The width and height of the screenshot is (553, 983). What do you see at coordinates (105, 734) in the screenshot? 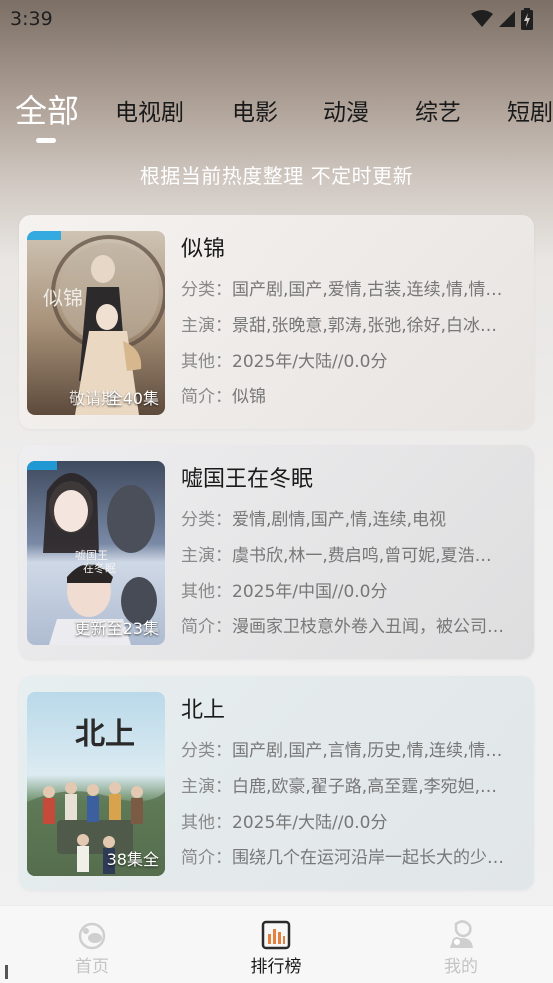
I see `poster-calligraphy: 北上` at bounding box center [105, 734].